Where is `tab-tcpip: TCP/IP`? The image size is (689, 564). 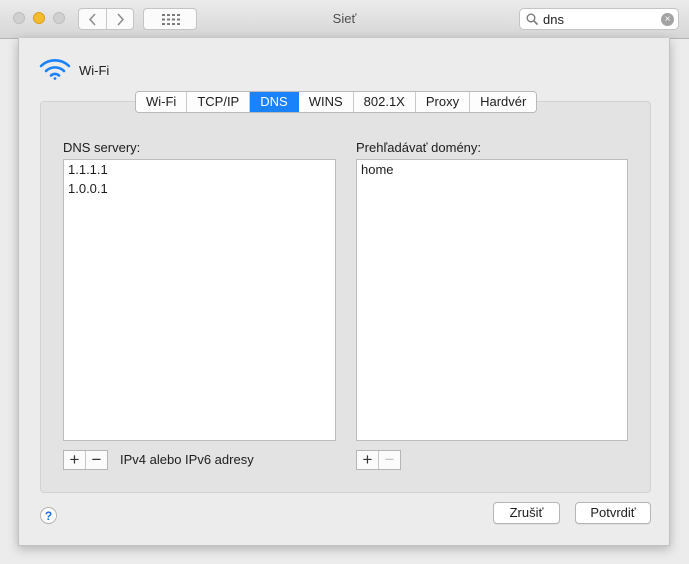
tab-tcpip: TCP/IP is located at coordinates (219, 102).